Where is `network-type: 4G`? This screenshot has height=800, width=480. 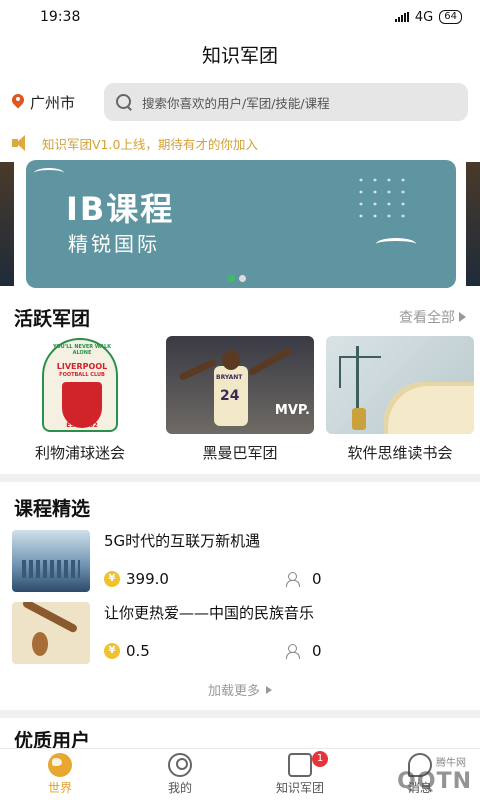 network-type: 4G is located at coordinates (424, 17).